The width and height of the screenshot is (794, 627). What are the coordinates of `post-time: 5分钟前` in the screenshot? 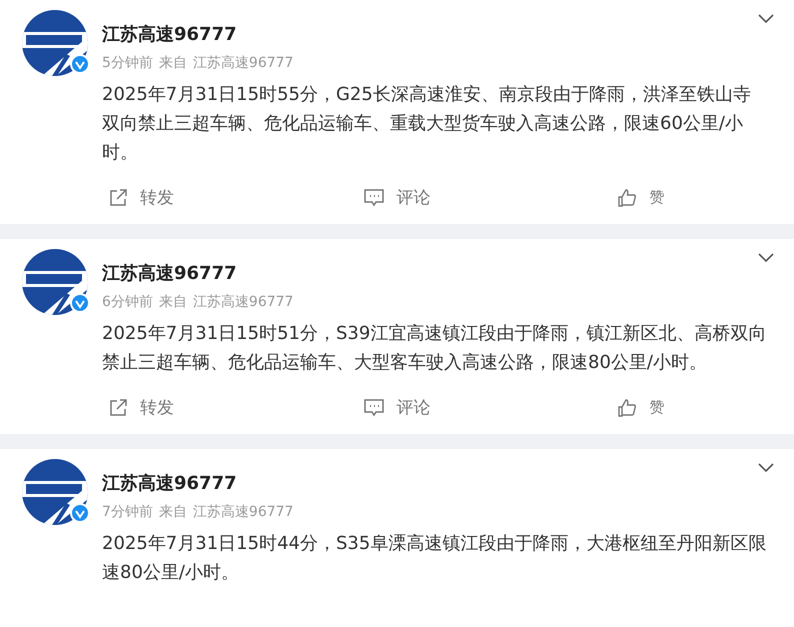 It's located at (127, 63).